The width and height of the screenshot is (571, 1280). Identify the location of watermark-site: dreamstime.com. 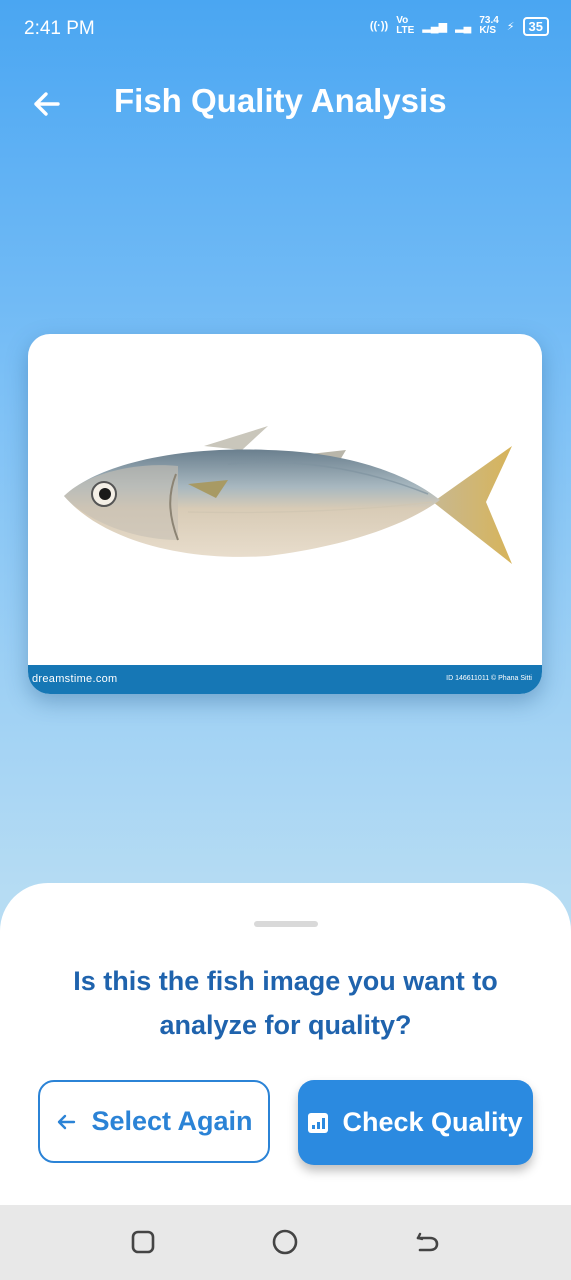
(75, 679).